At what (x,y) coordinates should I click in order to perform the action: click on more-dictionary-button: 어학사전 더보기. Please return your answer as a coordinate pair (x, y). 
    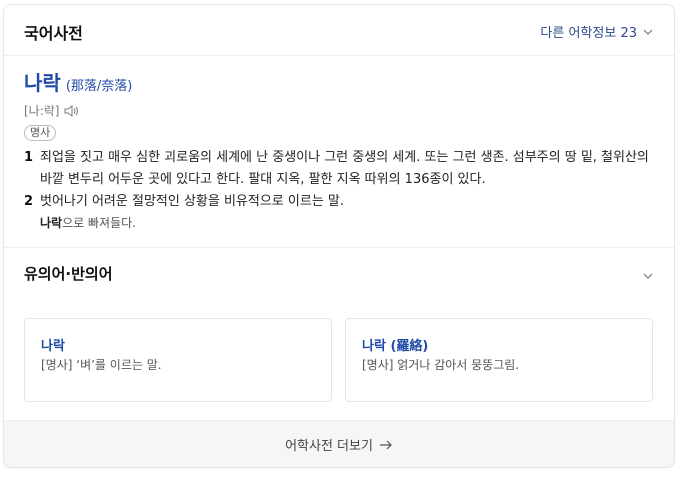
    Looking at the image, I should click on (339, 443).